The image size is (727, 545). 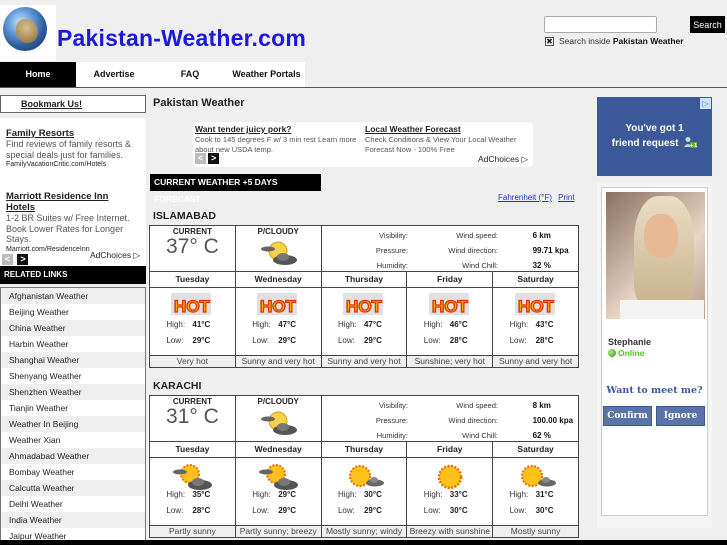 I want to click on search-scope-checkbox: ✖, so click(x=549, y=41).